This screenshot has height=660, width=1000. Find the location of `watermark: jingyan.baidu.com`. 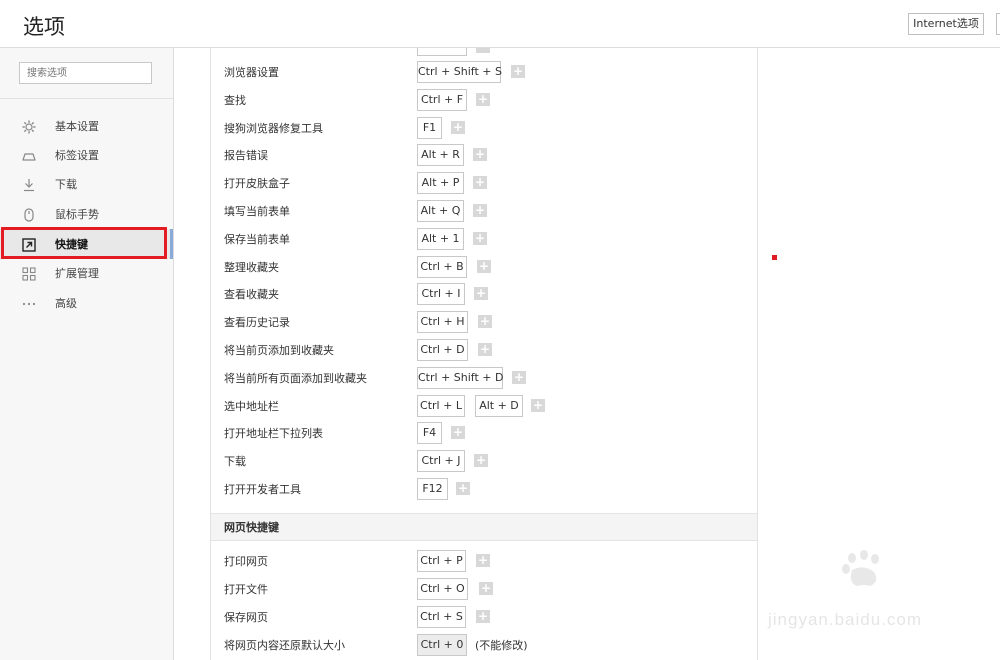

watermark: jingyan.baidu.com is located at coordinates (875, 598).